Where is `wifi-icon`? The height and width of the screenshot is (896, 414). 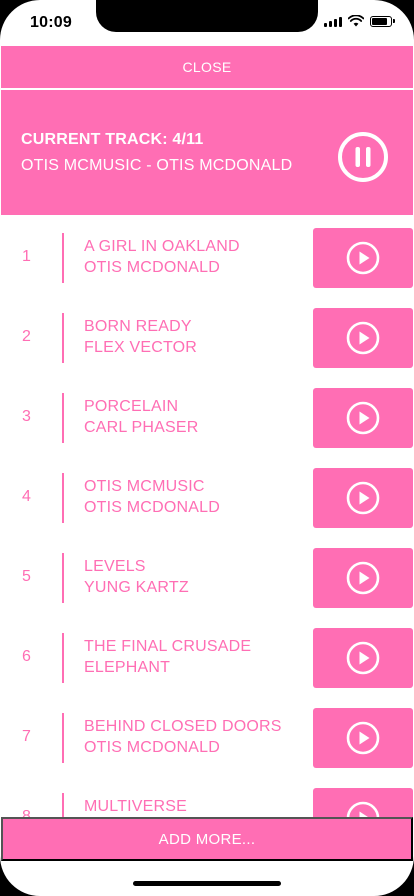 wifi-icon is located at coordinates (356, 21).